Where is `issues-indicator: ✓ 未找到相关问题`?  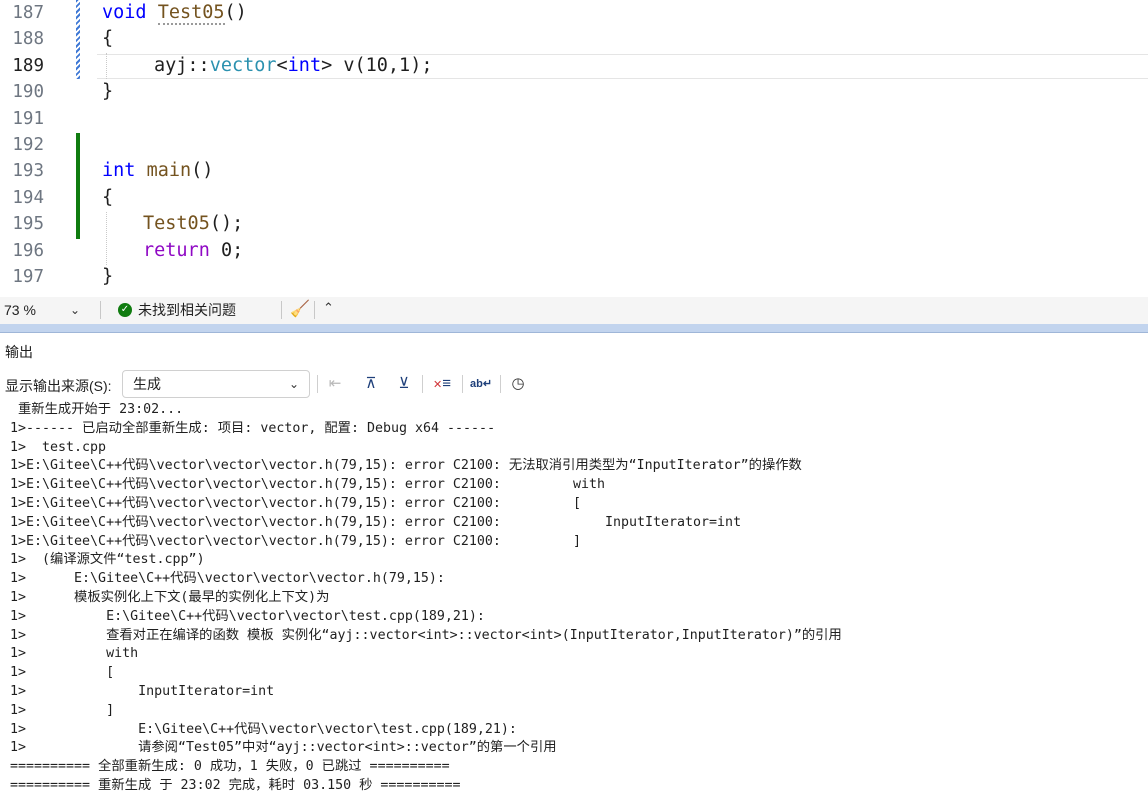
issues-indicator: ✓ 未找到相关问题 is located at coordinates (177, 310).